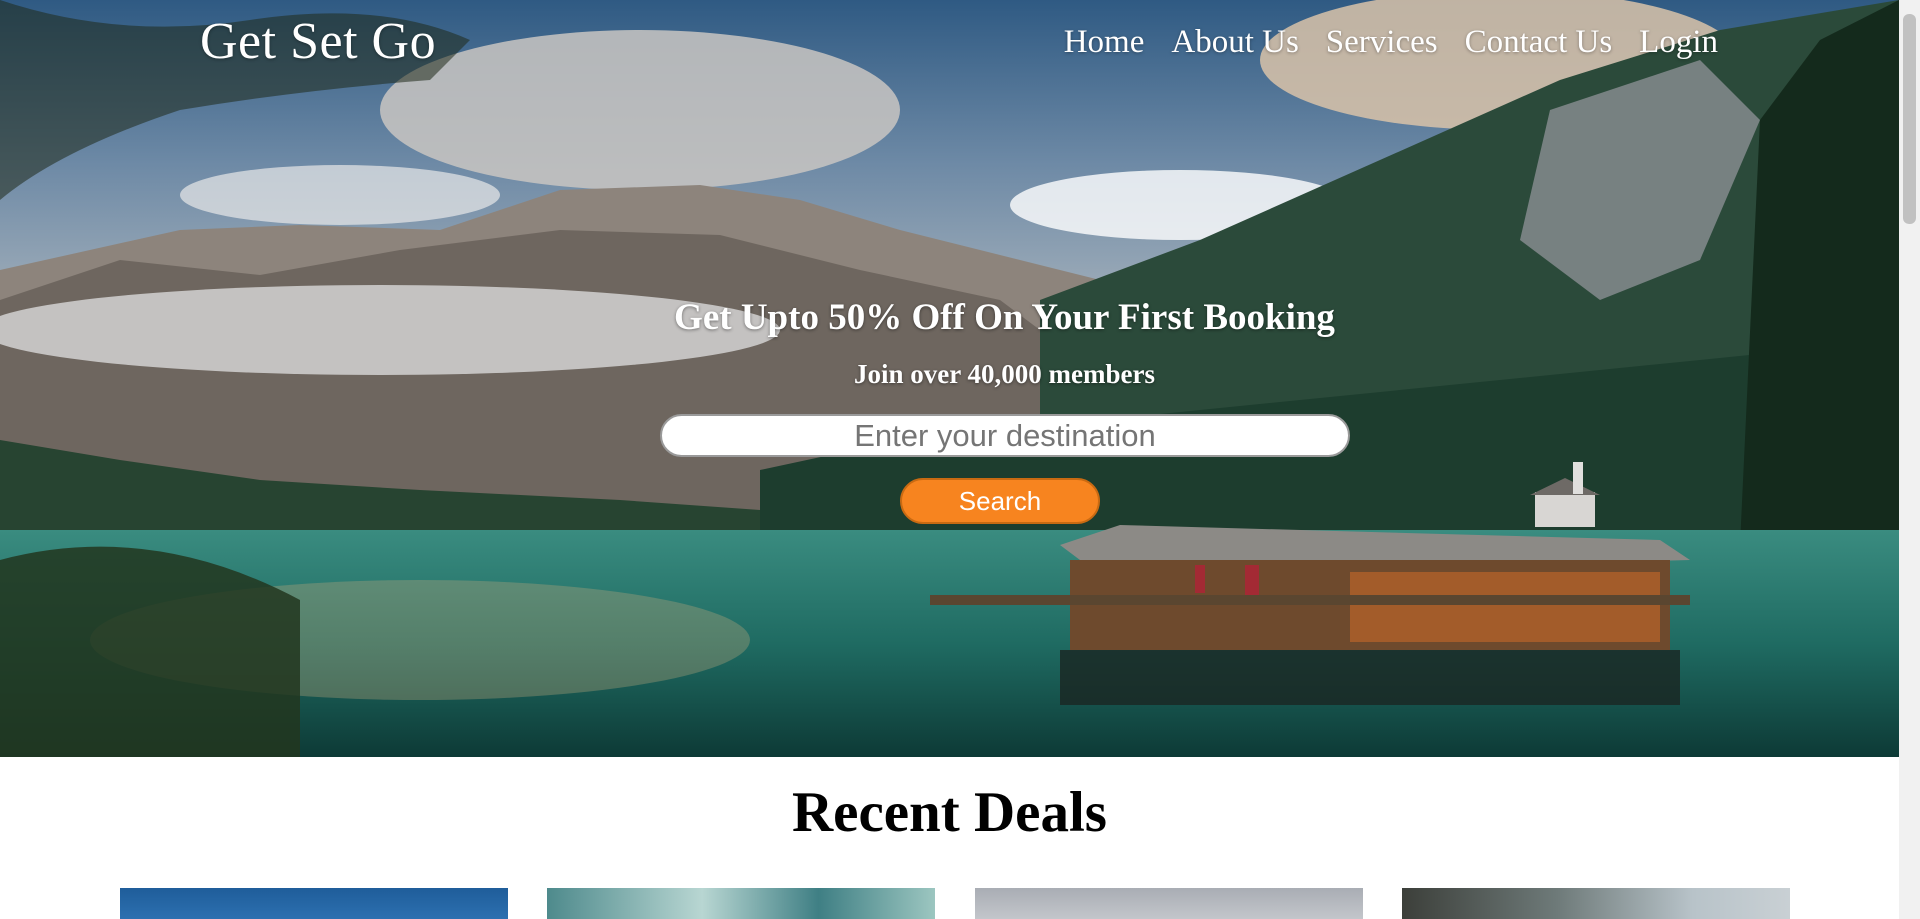 The height and width of the screenshot is (919, 1920). Describe the element at coordinates (1234, 42) in the screenshot. I see `nav-about-us: About Us` at that location.